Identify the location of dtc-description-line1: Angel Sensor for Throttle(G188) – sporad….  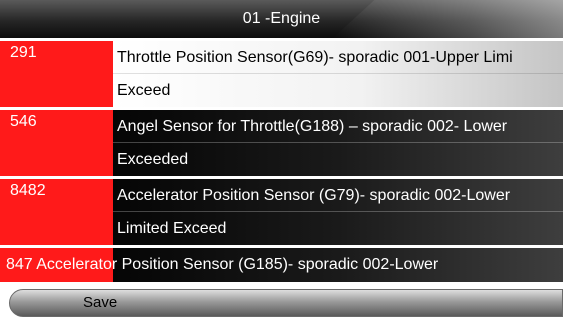
(312, 126).